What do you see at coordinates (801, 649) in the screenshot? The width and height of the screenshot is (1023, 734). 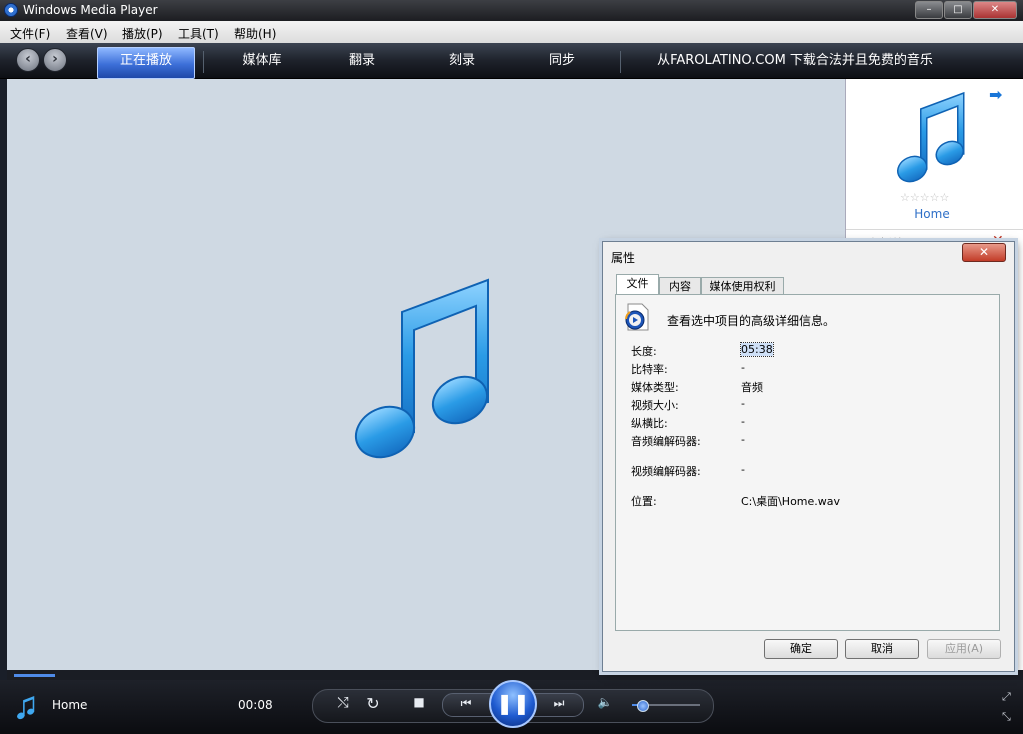 I see `ok-button: 确定` at bounding box center [801, 649].